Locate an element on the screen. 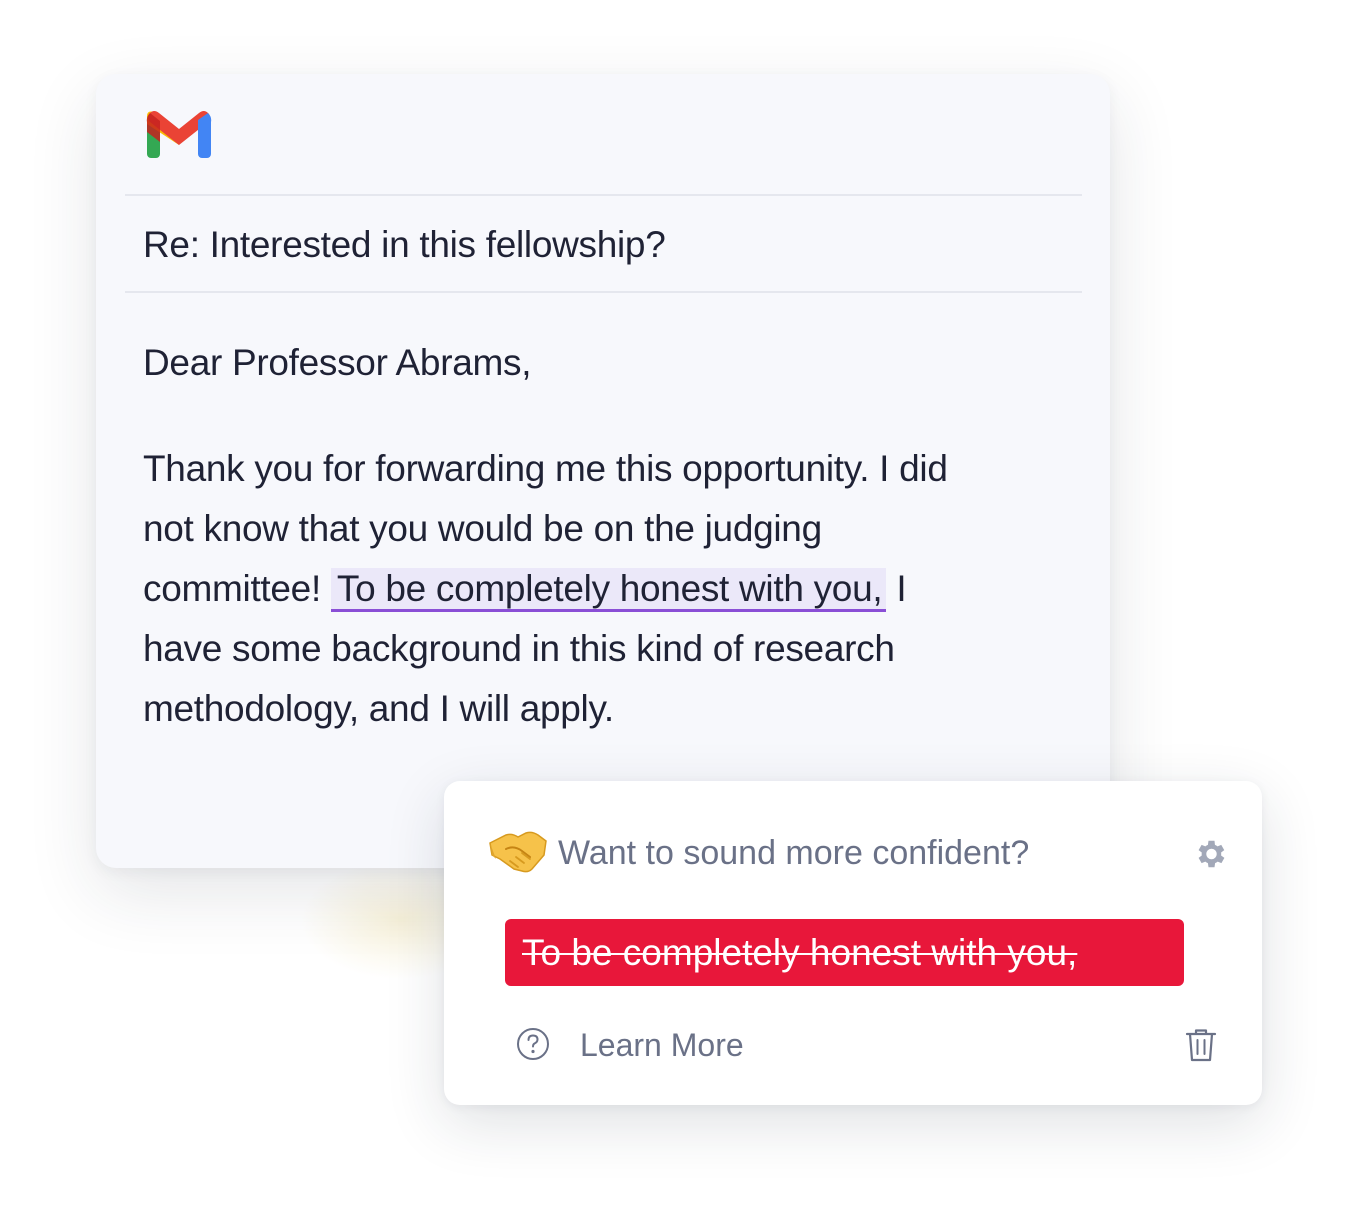  gear-icon is located at coordinates (1210, 854).